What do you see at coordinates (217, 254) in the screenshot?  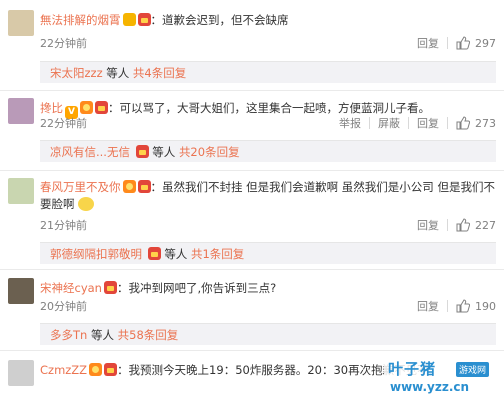 I see `reply-total-link: 共1条回复` at bounding box center [217, 254].